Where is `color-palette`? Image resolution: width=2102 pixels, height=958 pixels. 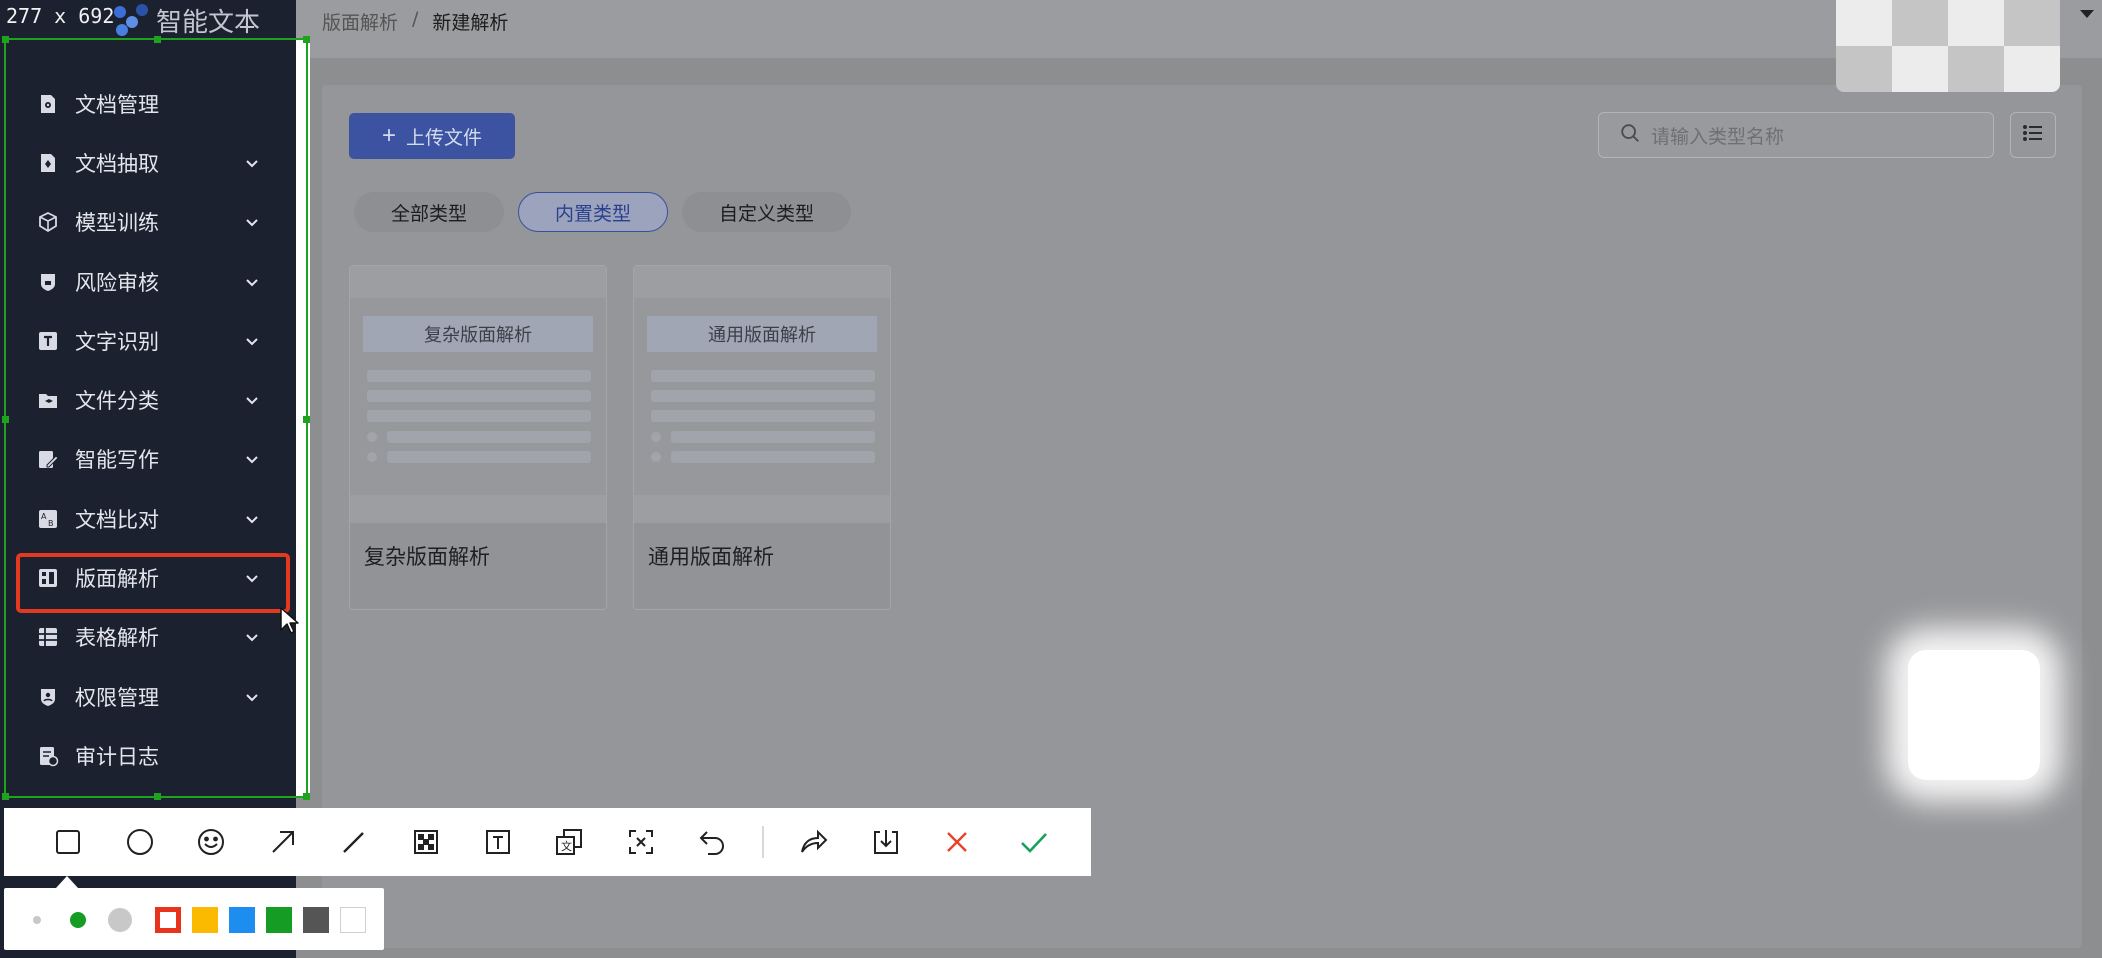
color-palette is located at coordinates (194, 919).